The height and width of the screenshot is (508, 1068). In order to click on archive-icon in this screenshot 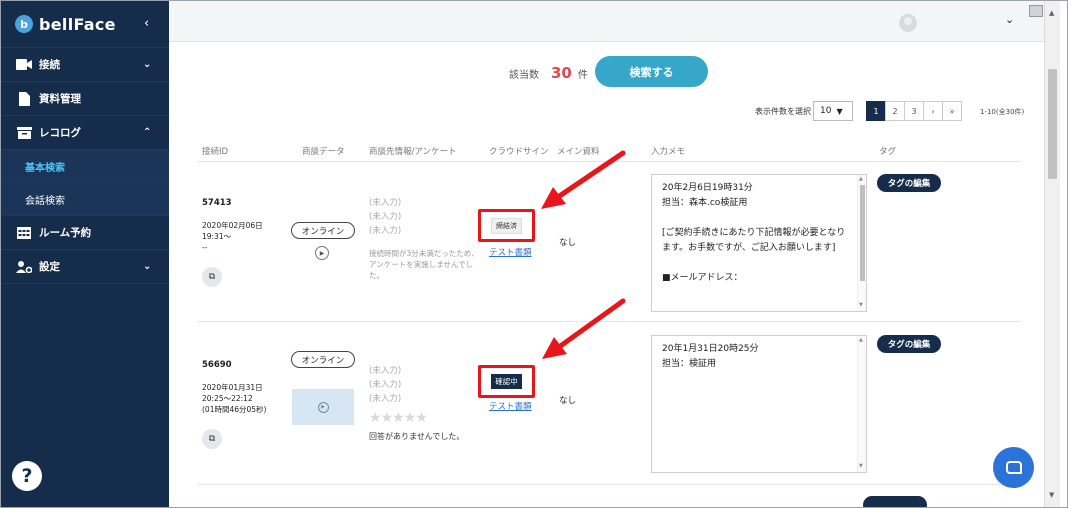, I will do `click(24, 132)`.